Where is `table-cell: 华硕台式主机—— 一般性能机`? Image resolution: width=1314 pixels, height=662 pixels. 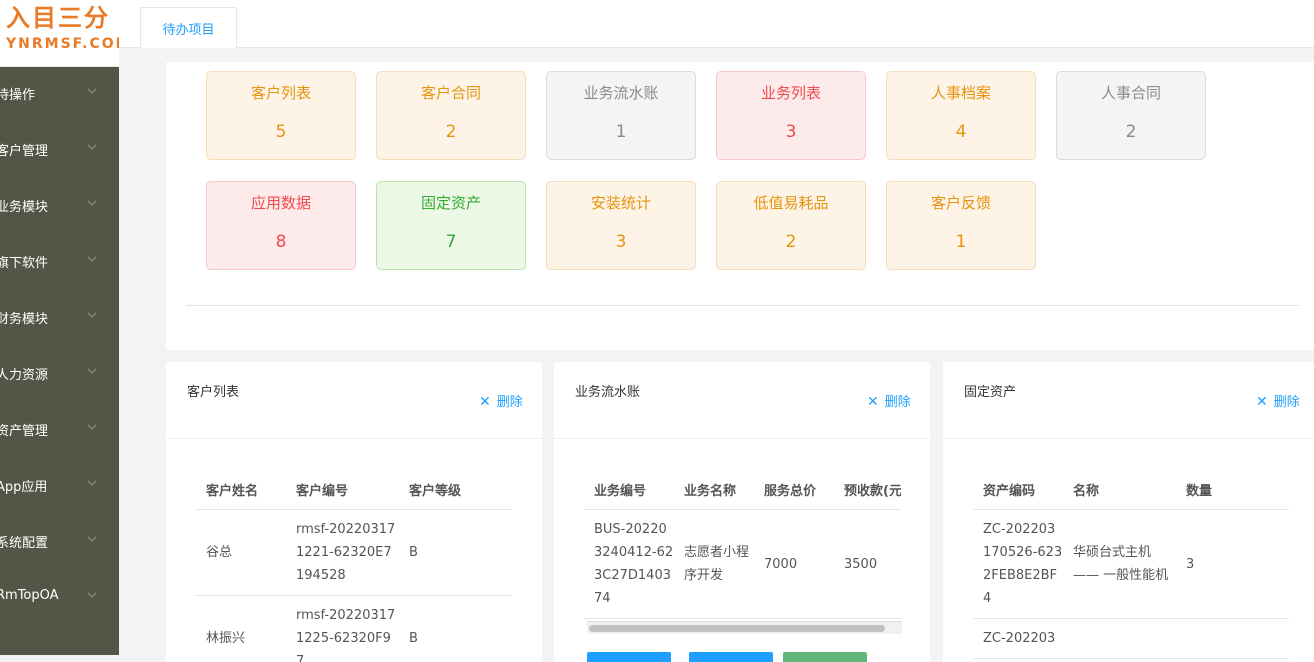
table-cell: 华硕台式主机—— 一般性能机 is located at coordinates (1119, 564).